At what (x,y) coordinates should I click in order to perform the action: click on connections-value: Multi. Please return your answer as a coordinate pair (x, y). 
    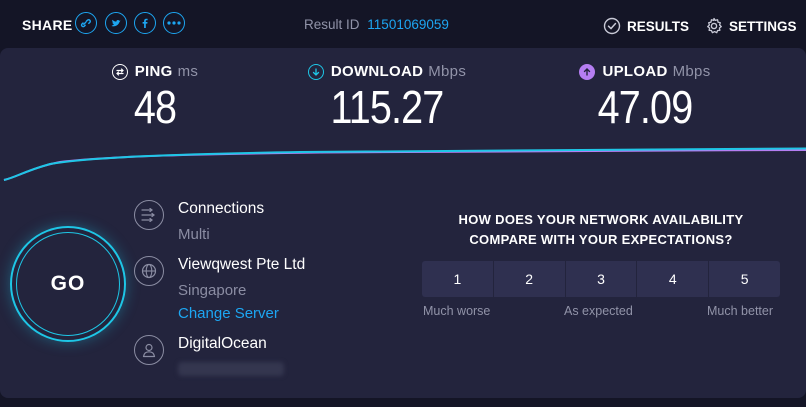
    Looking at the image, I should click on (194, 234).